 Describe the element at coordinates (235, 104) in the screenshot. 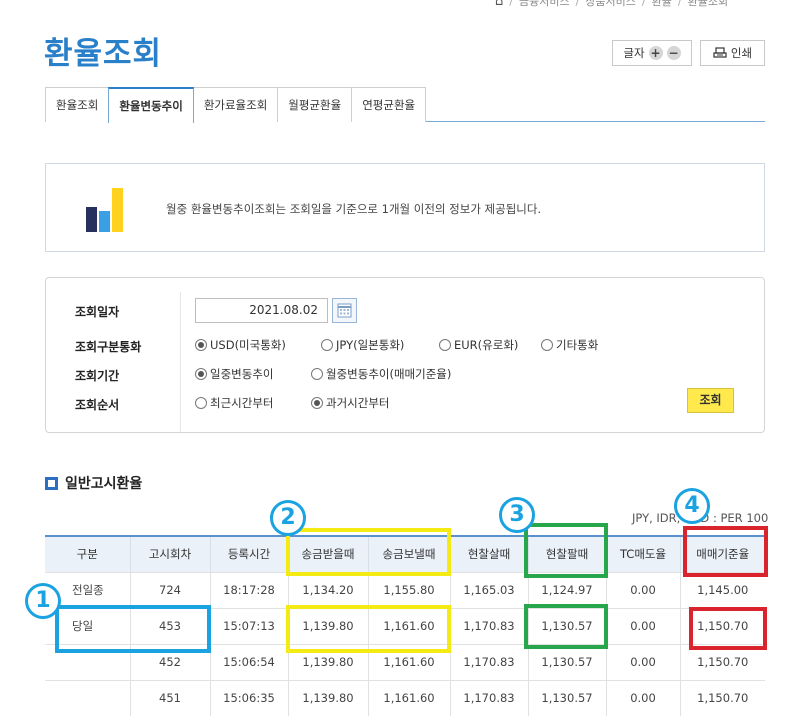

I see `tab-exchange-commission: 환가료율조회` at that location.